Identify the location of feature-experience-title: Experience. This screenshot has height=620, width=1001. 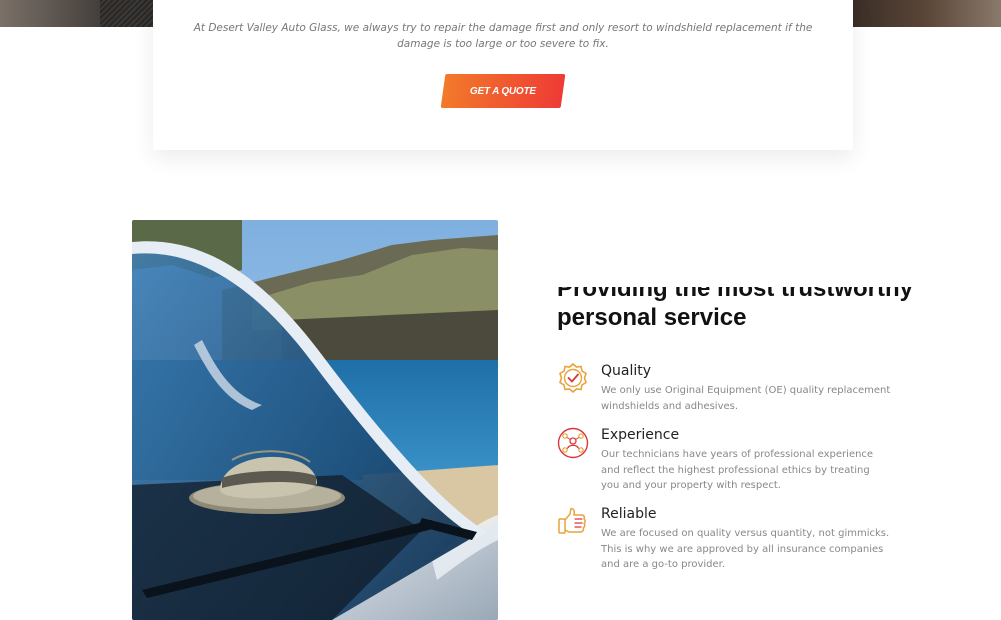
(640, 435).